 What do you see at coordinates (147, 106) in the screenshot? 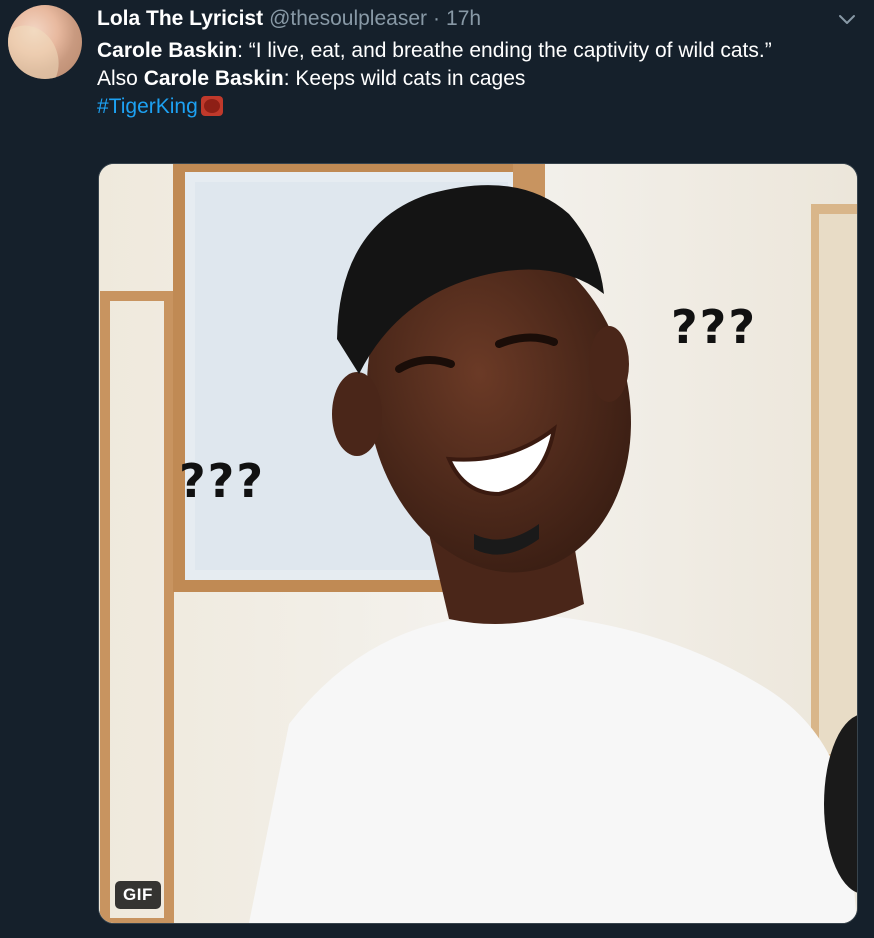
I see `hashtag-link: #TigerKing` at bounding box center [147, 106].